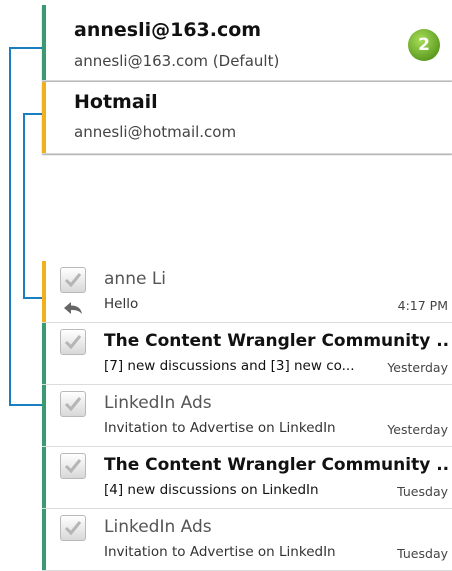 Image resolution: width=452 pixels, height=571 pixels. I want to click on connector-hotmail, so click(32, 206).